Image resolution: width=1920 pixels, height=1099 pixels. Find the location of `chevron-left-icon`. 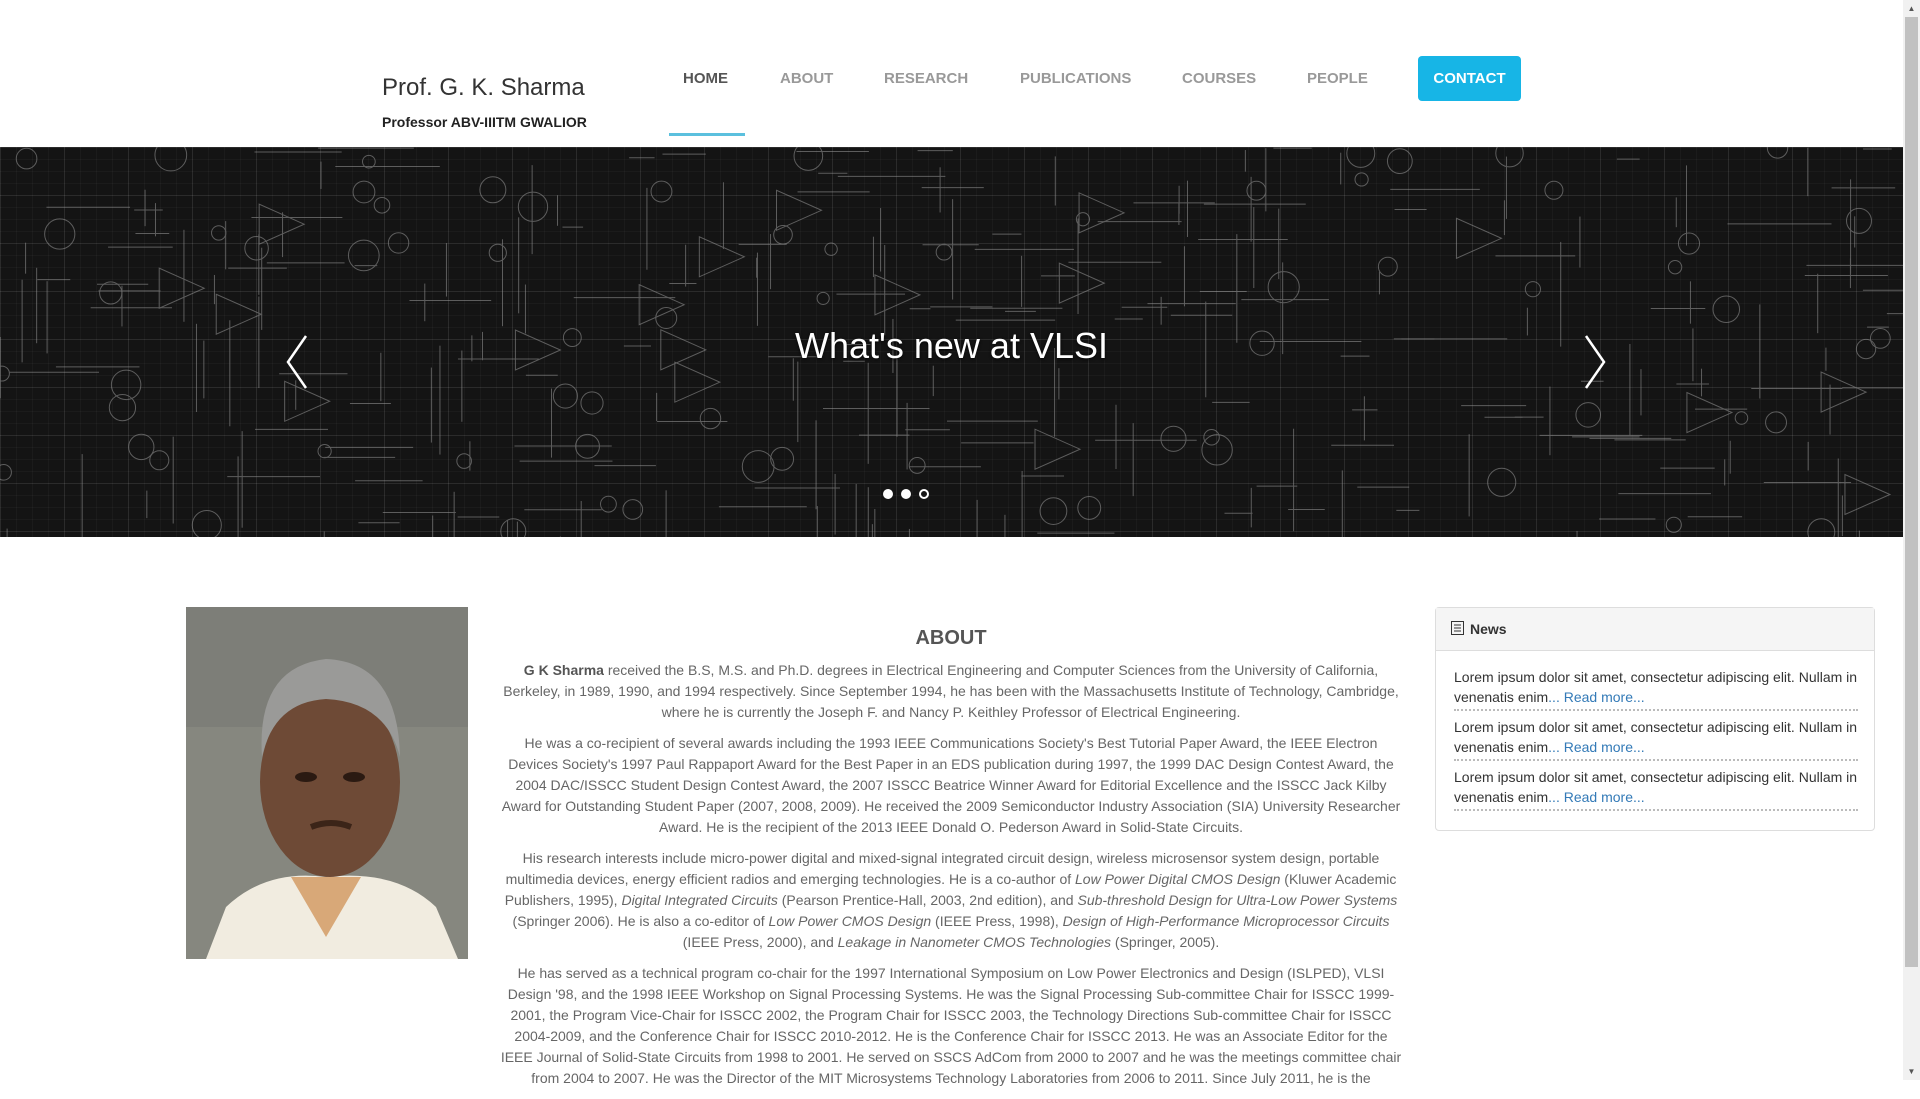

chevron-left-icon is located at coordinates (297, 362).